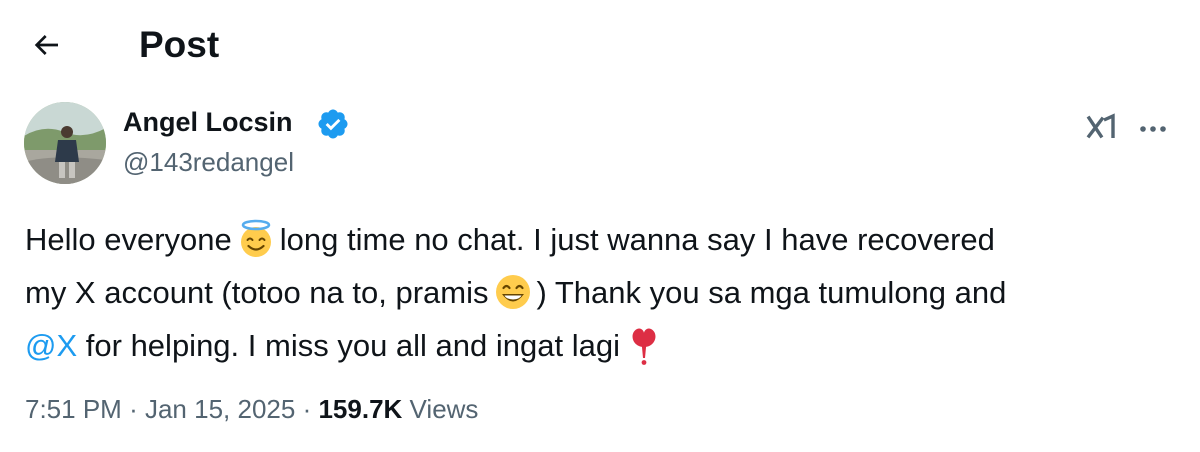 This screenshot has width=1200, height=452. What do you see at coordinates (128, 239) in the screenshot?
I see `post-text-segment: Hello everyone` at bounding box center [128, 239].